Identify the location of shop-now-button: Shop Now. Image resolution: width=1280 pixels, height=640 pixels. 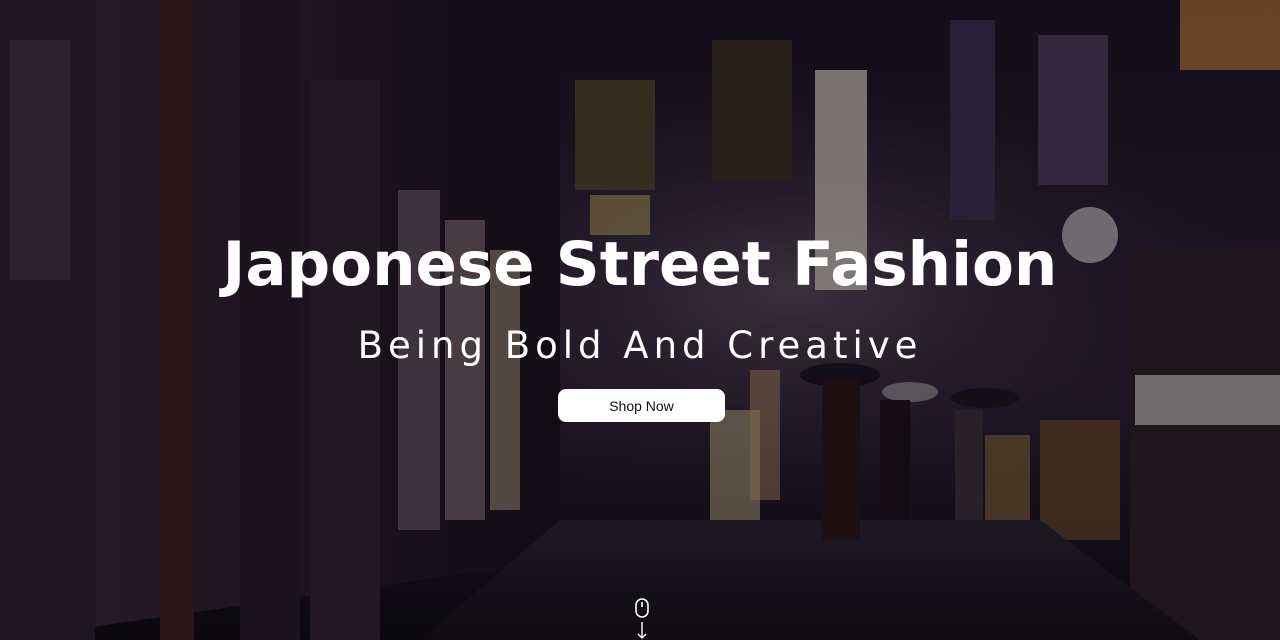
(641, 405).